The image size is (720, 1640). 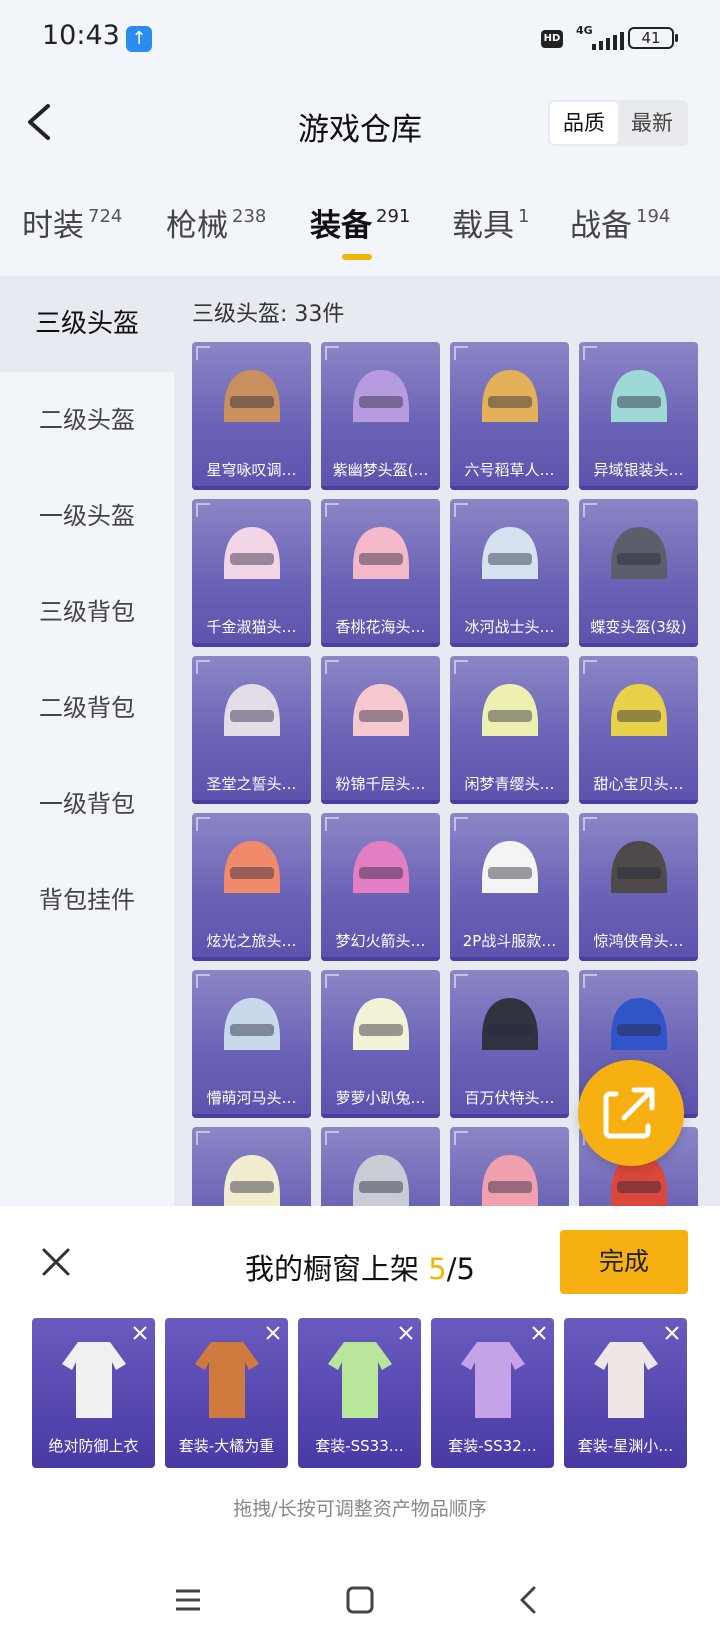 What do you see at coordinates (268, 314) in the screenshot?
I see `item-count: 三级头盔: 33件` at bounding box center [268, 314].